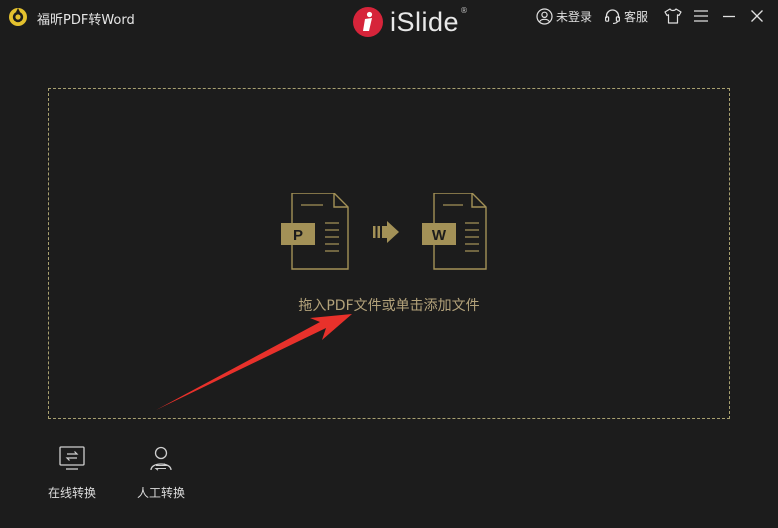 The image size is (778, 528). Describe the element at coordinates (368, 22) in the screenshot. I see `islide-logo-icon` at that location.